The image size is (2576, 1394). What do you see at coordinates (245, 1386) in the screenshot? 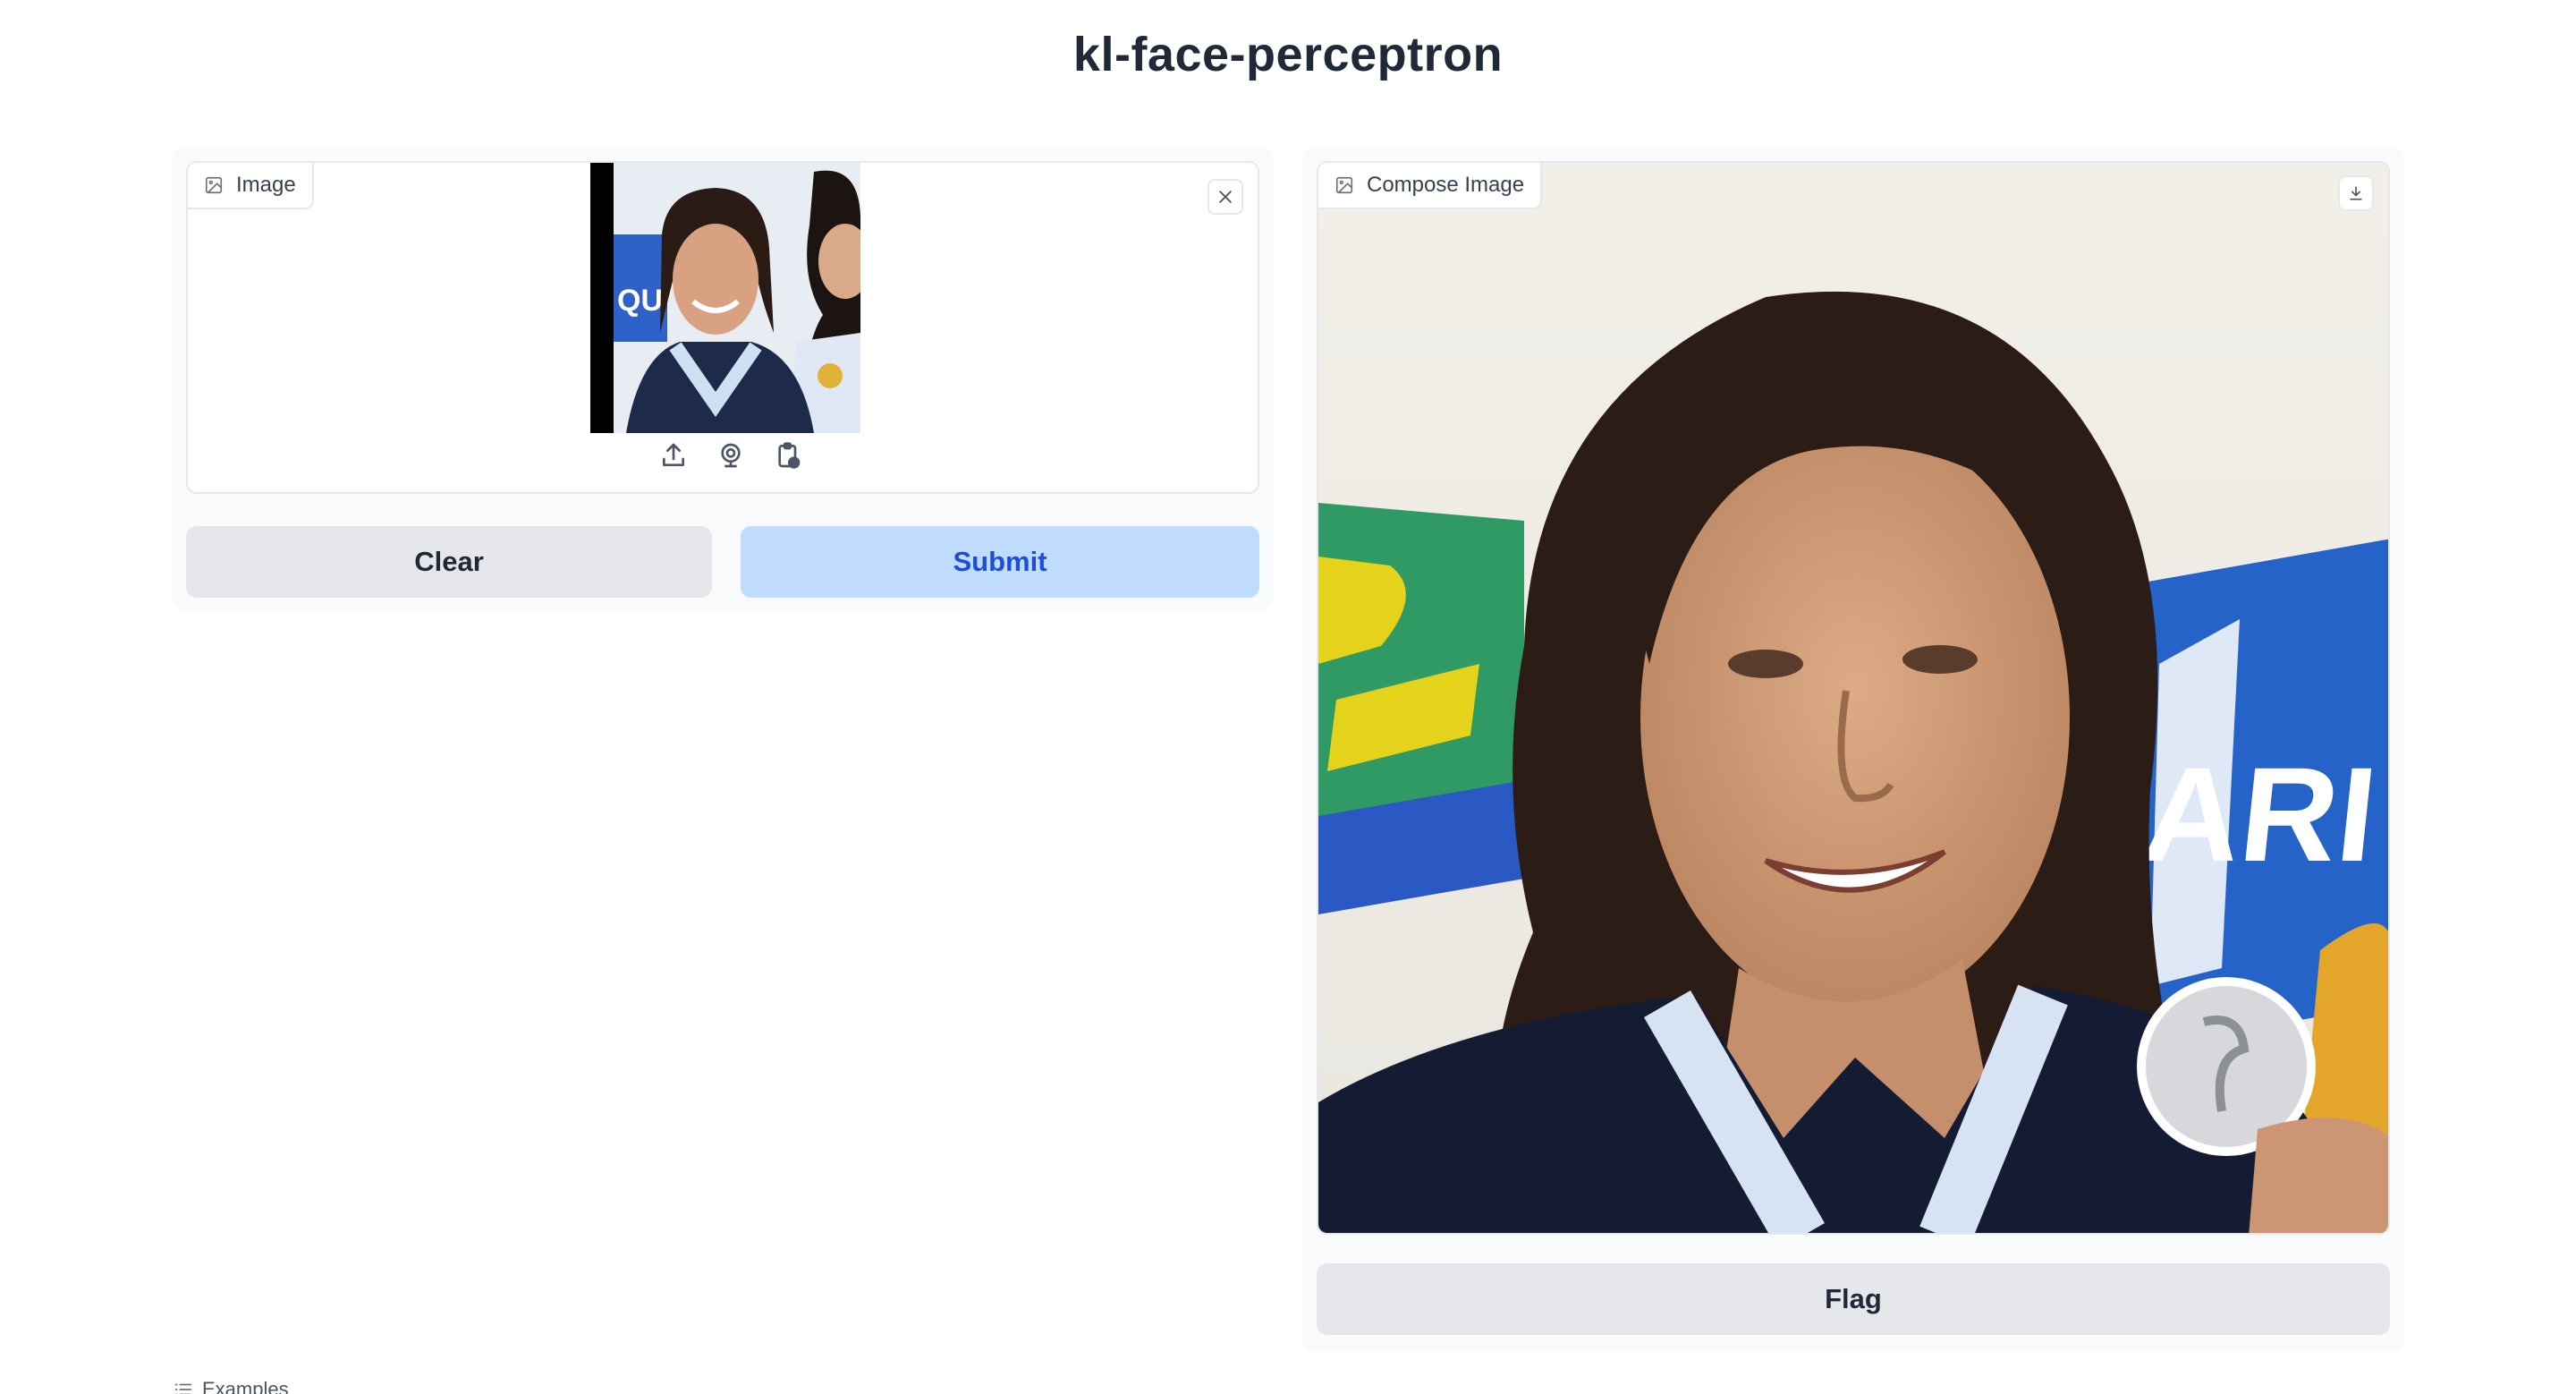
I see `examples-label: Examples` at bounding box center [245, 1386].